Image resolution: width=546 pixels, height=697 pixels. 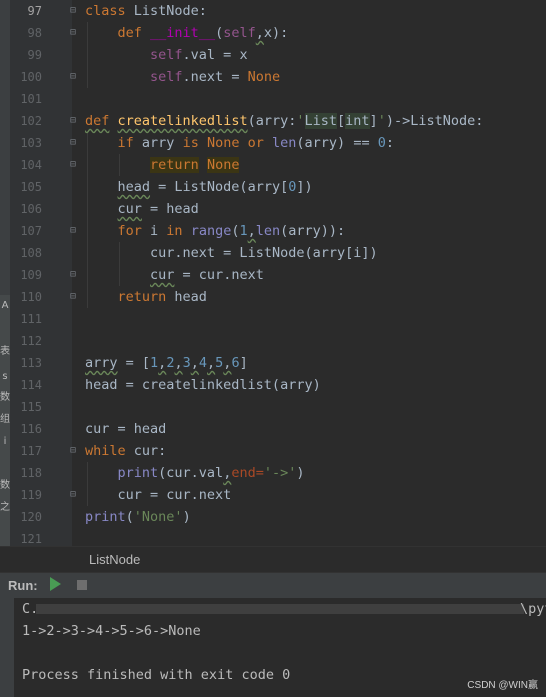 I want to click on number-literal: 1, so click(x=243, y=231).